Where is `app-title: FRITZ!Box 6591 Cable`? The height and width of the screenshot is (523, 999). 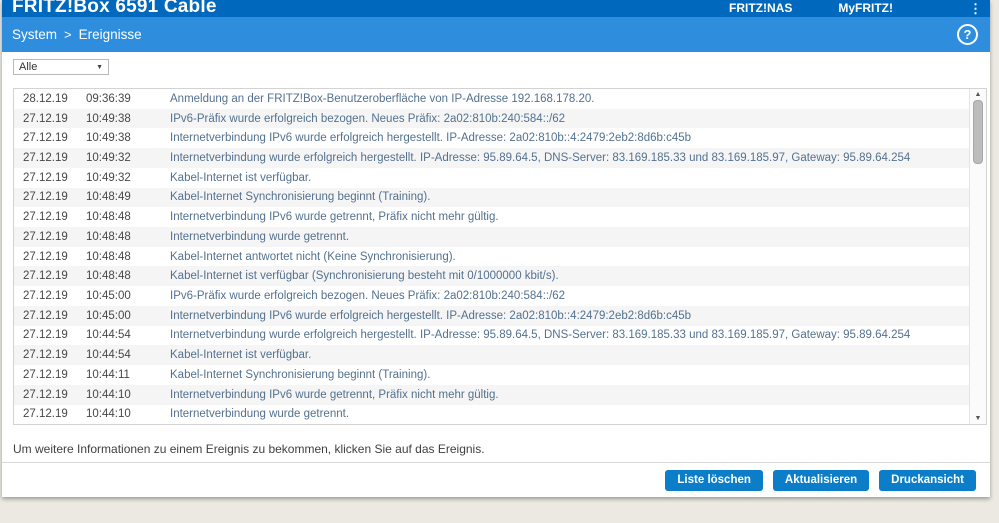 app-title: FRITZ!Box 6591 Cable is located at coordinates (114, 8).